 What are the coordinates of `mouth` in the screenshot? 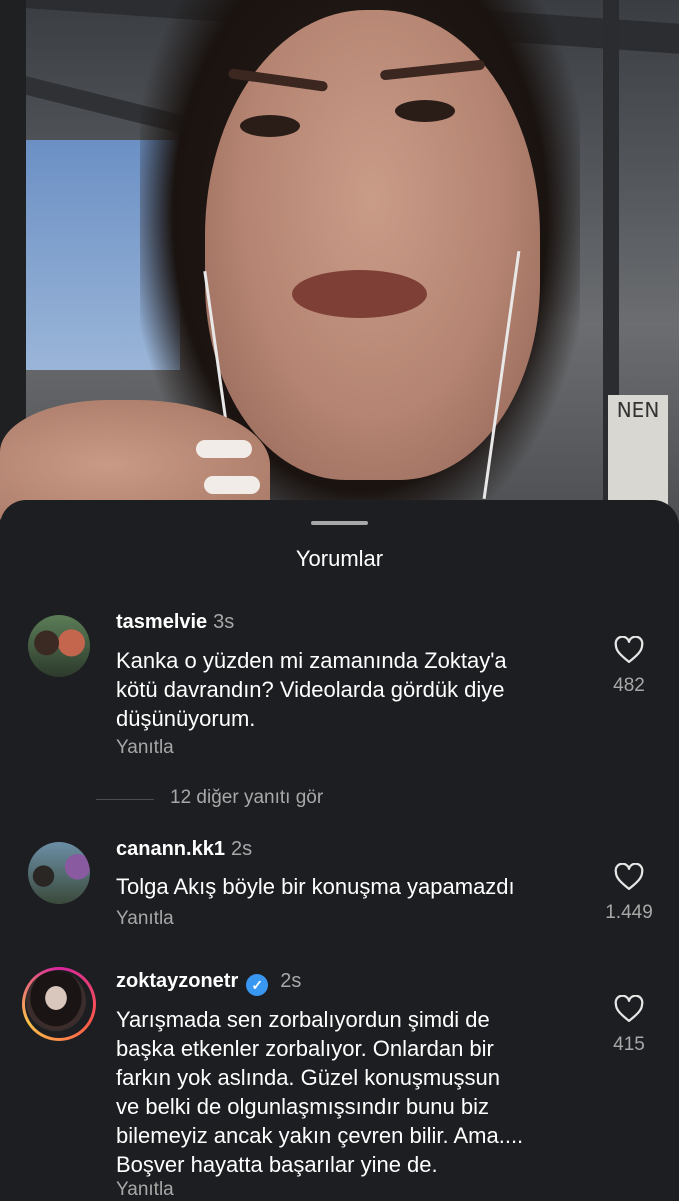 It's located at (359, 294).